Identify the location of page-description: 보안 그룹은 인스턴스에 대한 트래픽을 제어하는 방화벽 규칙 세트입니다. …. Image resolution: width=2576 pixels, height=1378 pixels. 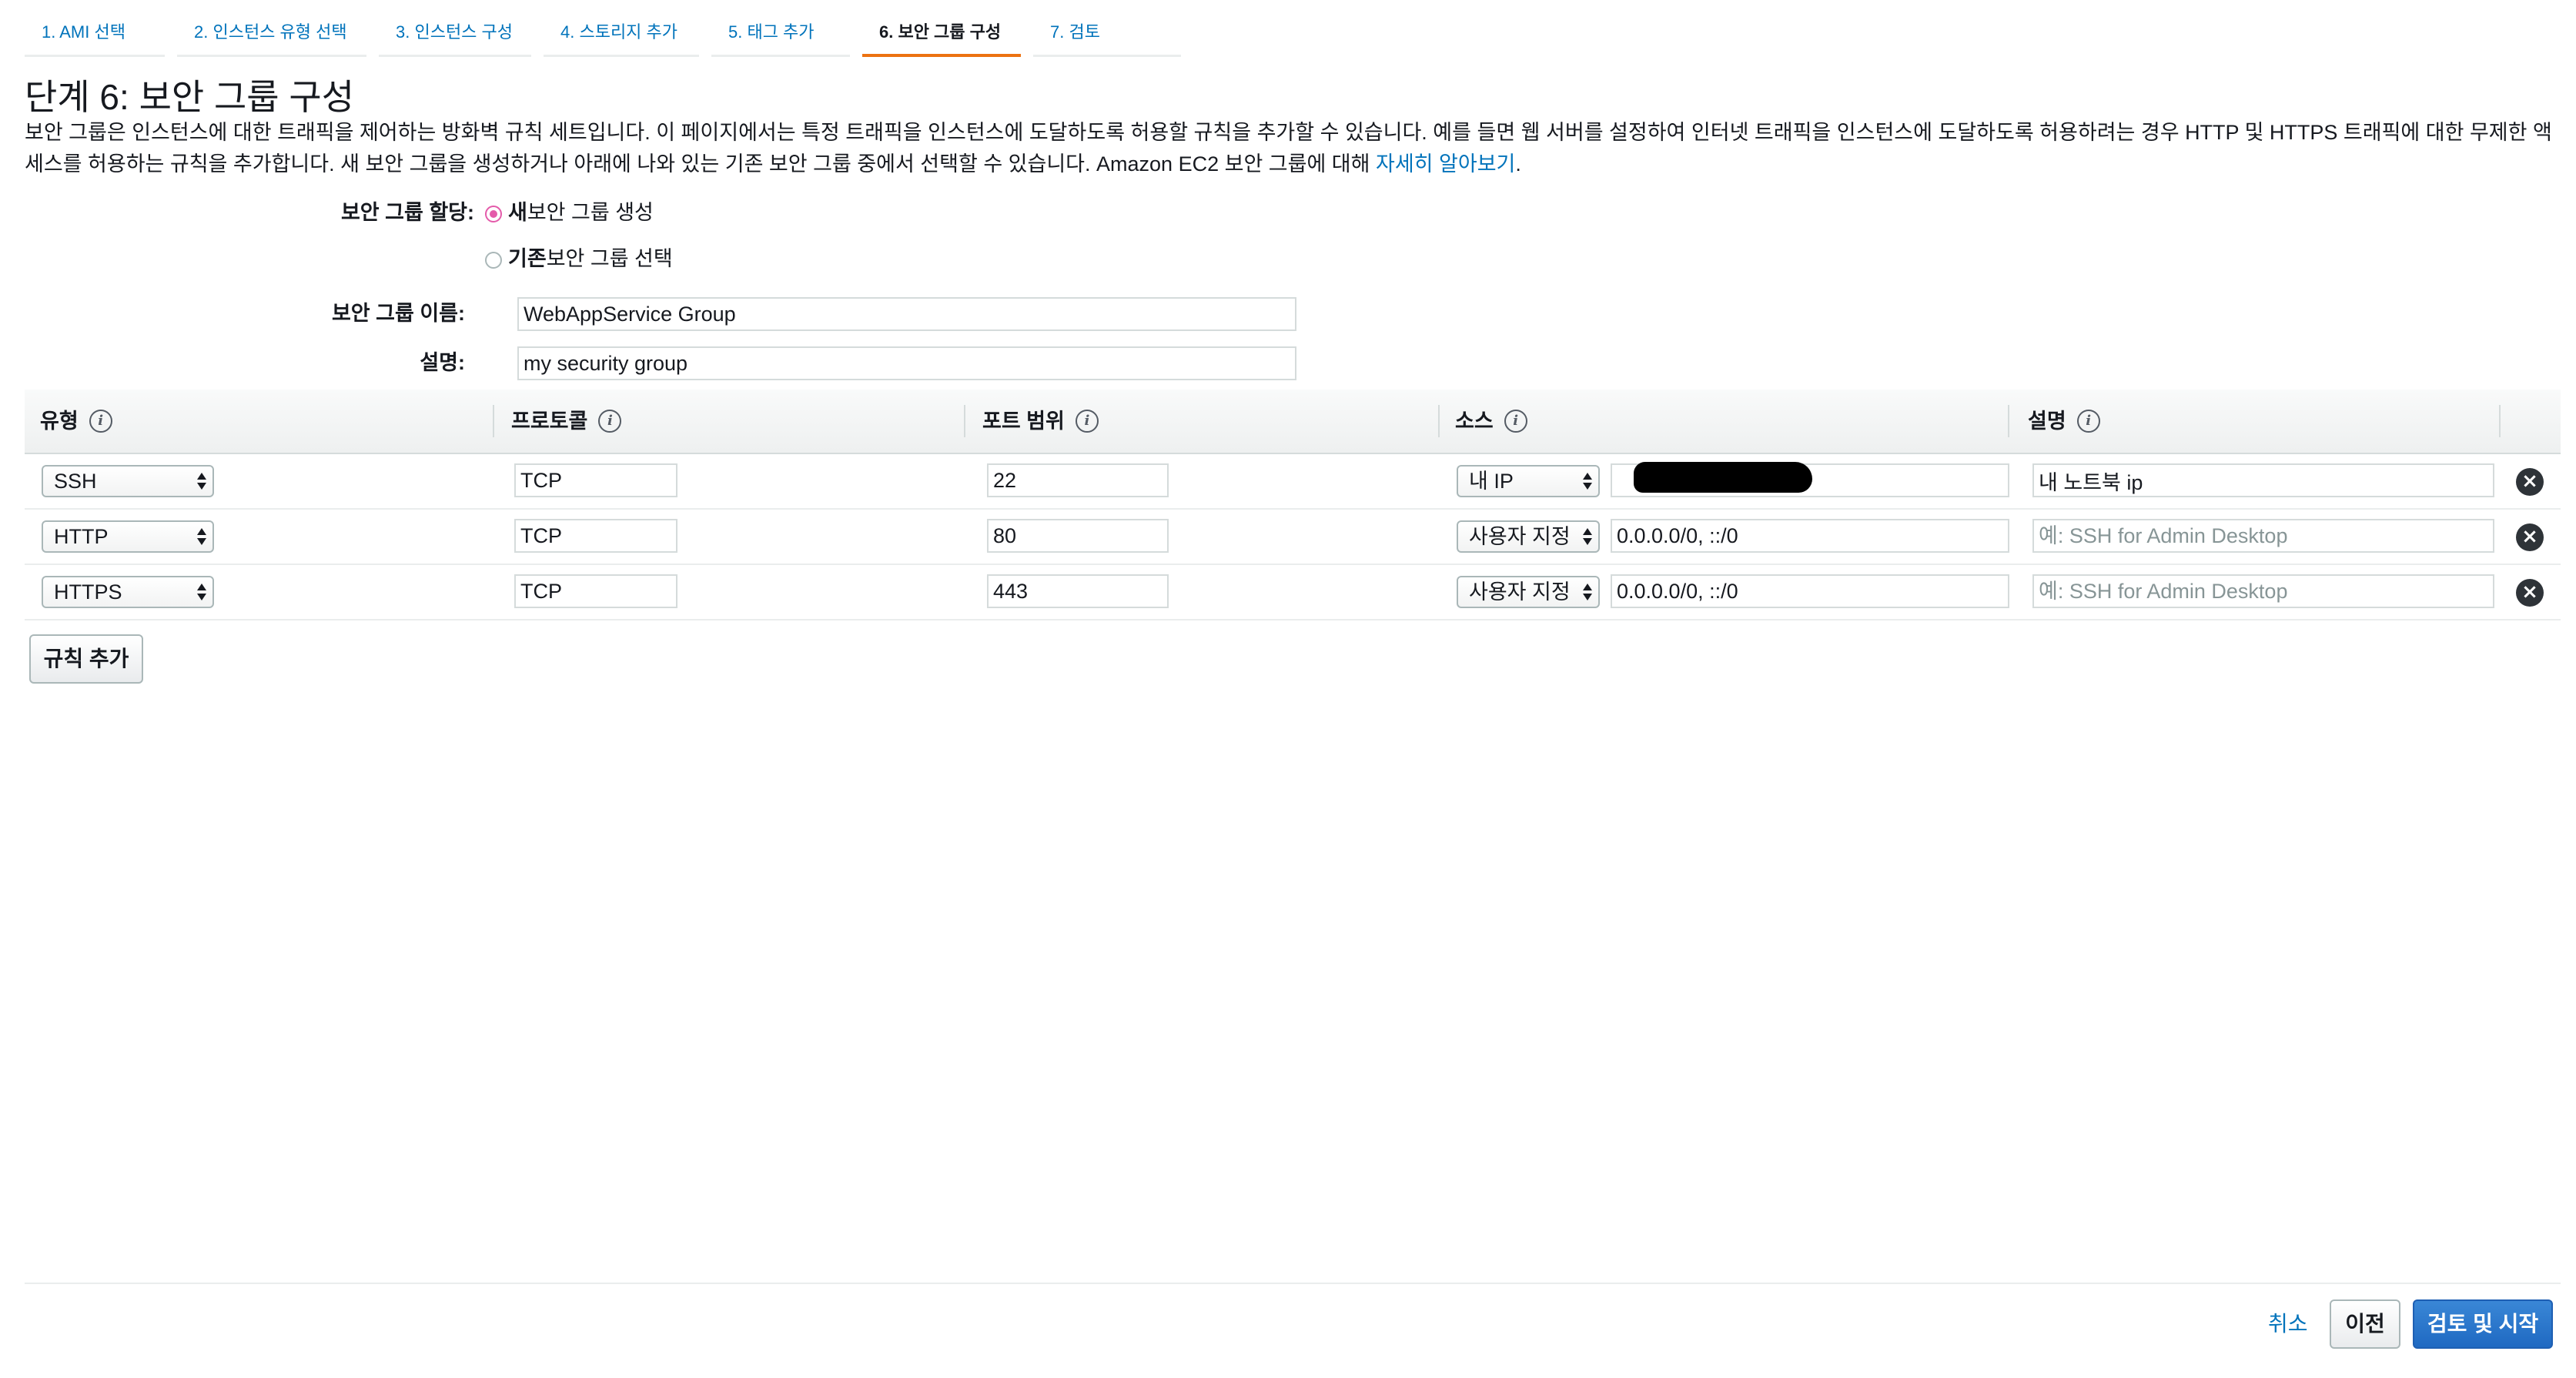
(1291, 148).